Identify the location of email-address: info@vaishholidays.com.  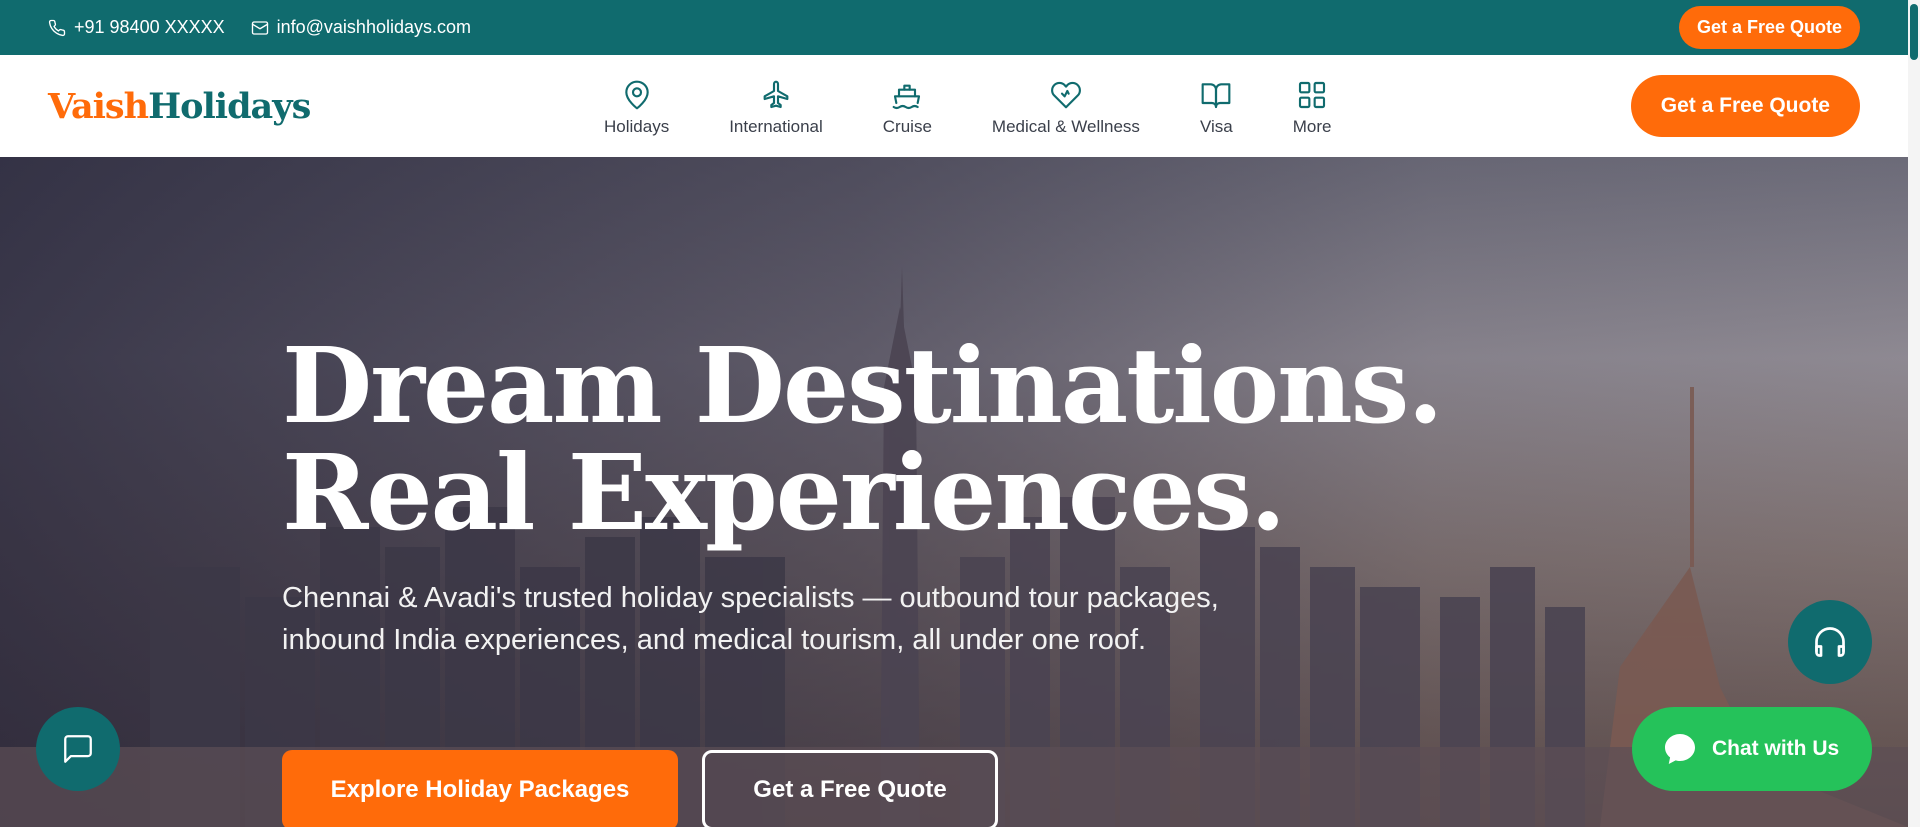
(373, 27).